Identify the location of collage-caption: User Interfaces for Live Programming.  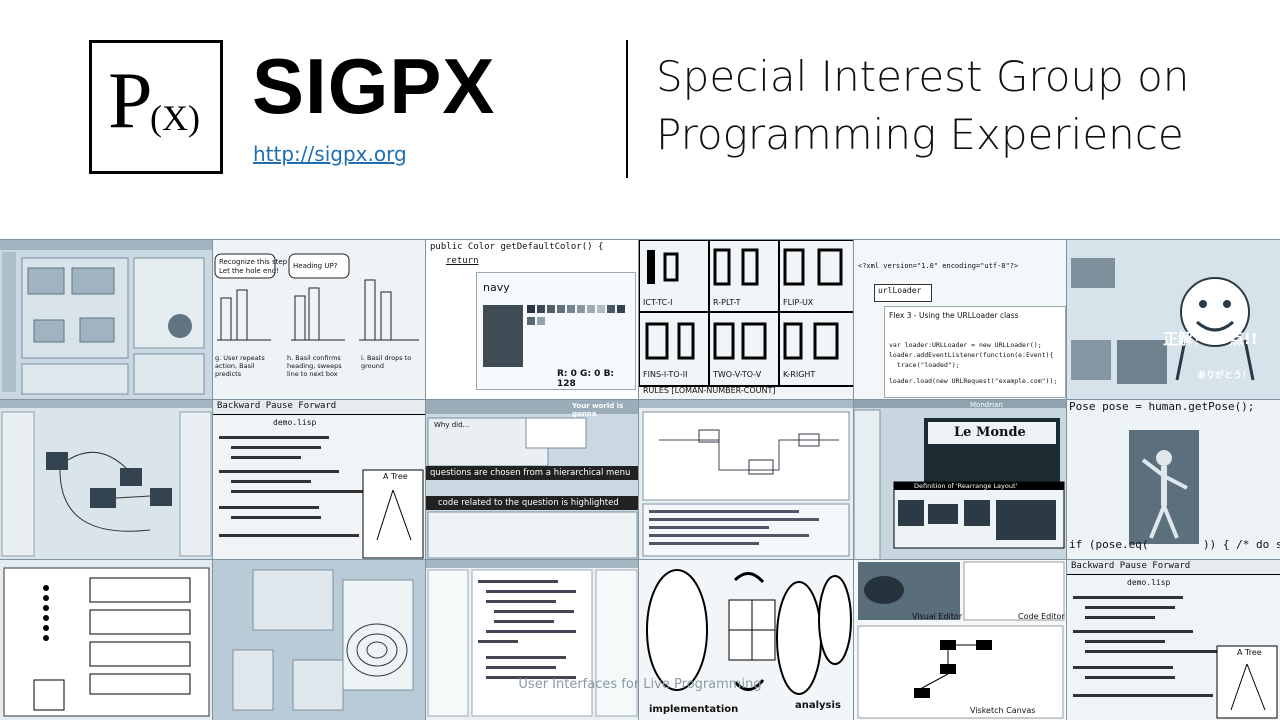
(640, 684).